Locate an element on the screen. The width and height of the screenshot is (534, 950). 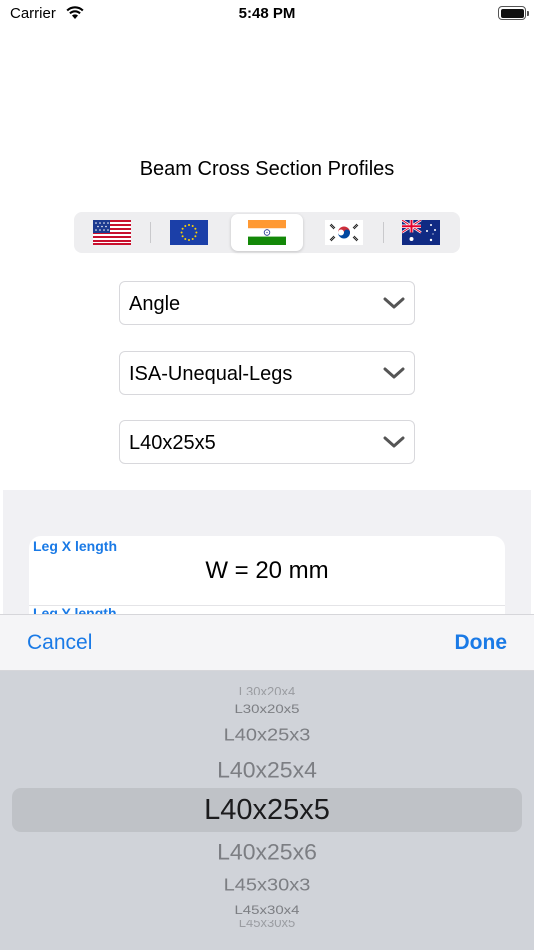
size-dropdown: L40x25x5 is located at coordinates (267, 442).